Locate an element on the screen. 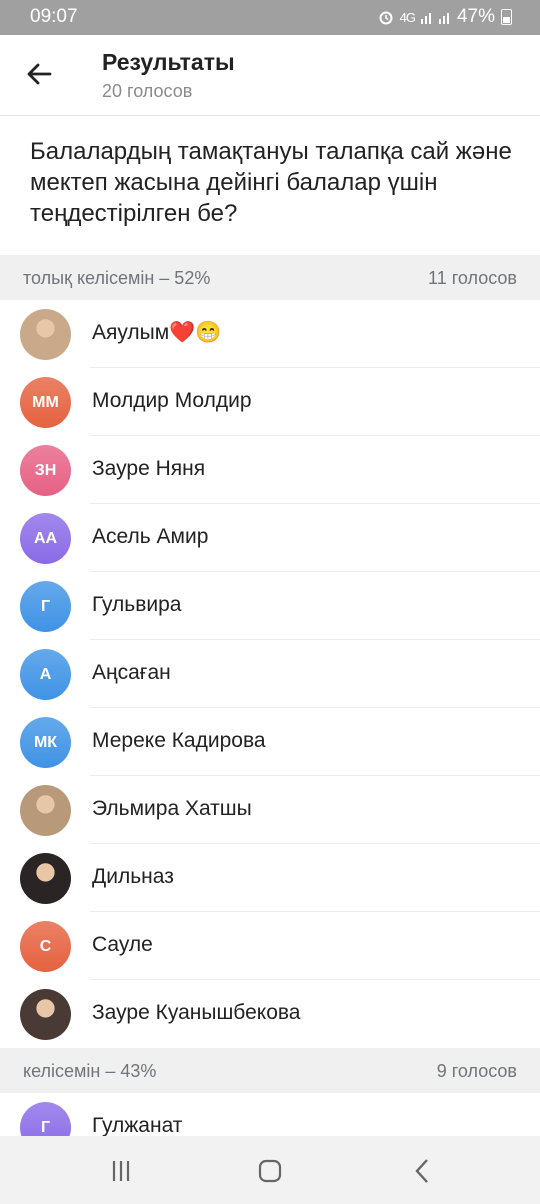 Image resolution: width=540 pixels, height=1204 pixels. voter-name: Гулжанат is located at coordinates (137, 1125).